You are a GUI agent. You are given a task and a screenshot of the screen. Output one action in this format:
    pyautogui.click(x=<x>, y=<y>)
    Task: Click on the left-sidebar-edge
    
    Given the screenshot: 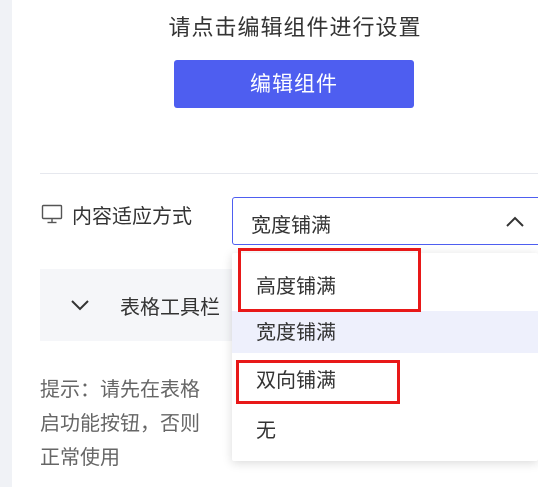 What is the action you would take?
    pyautogui.click(x=6, y=243)
    